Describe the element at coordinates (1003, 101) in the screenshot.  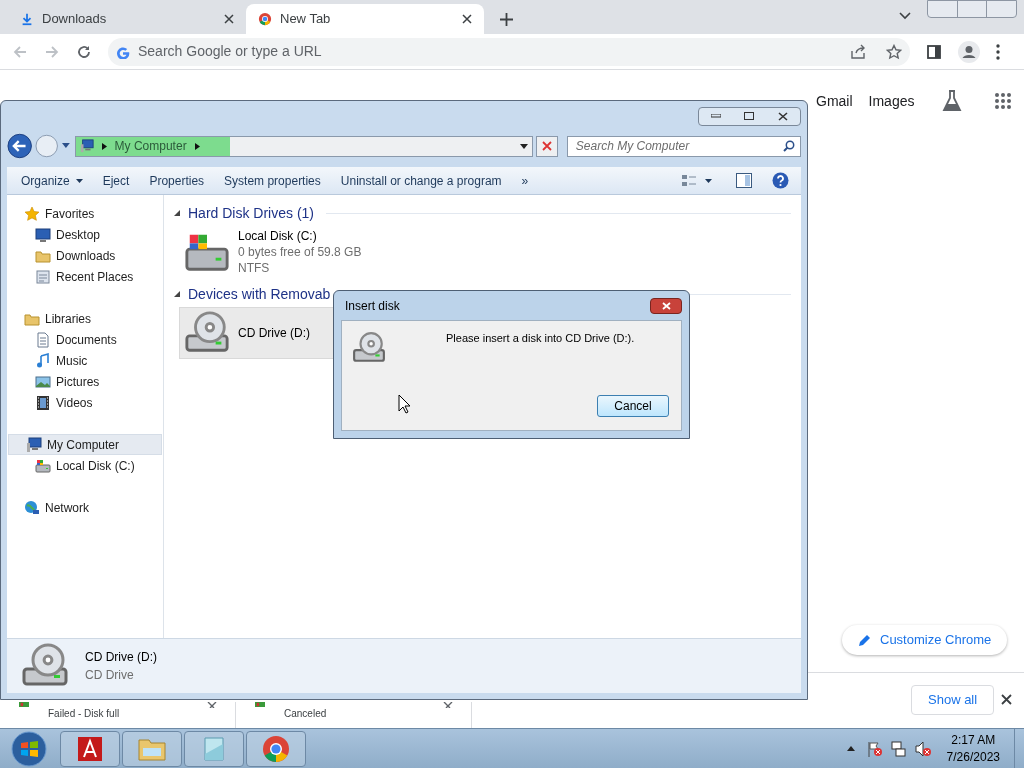
I see `apps-grid-icon` at that location.